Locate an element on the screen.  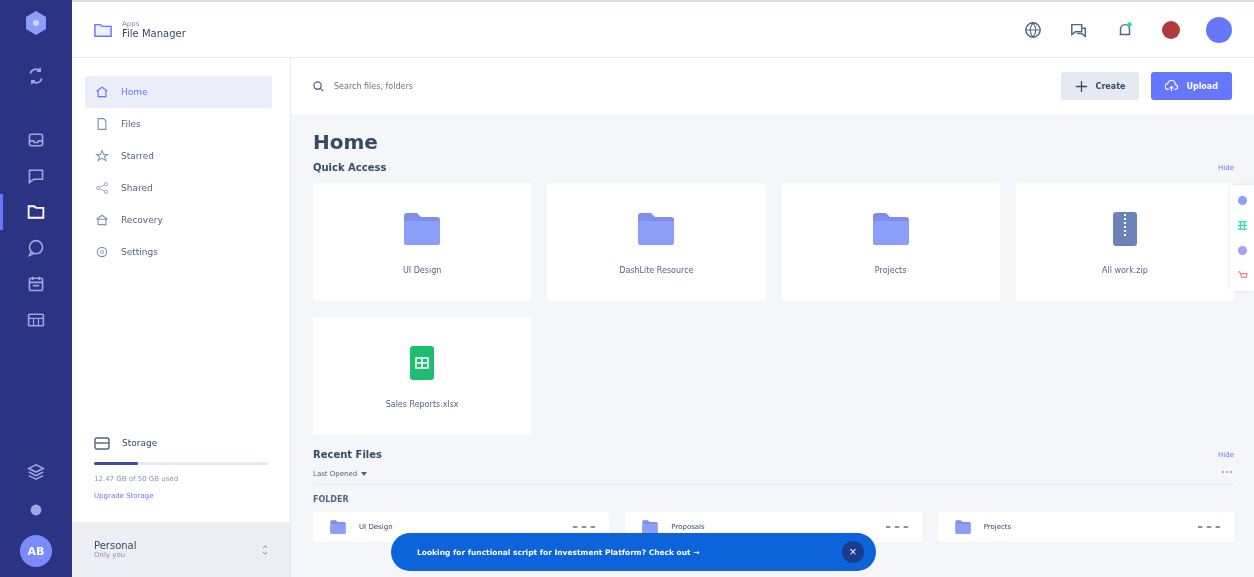
search-icon is located at coordinates (318, 86).